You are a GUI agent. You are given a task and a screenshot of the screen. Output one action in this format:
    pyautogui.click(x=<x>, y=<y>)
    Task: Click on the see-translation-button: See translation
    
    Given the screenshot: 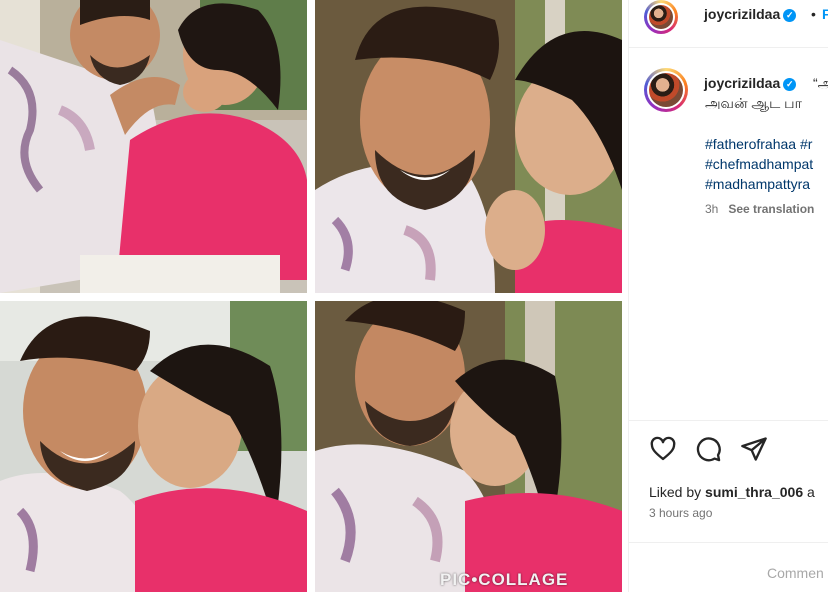 What is the action you would take?
    pyautogui.click(x=771, y=209)
    